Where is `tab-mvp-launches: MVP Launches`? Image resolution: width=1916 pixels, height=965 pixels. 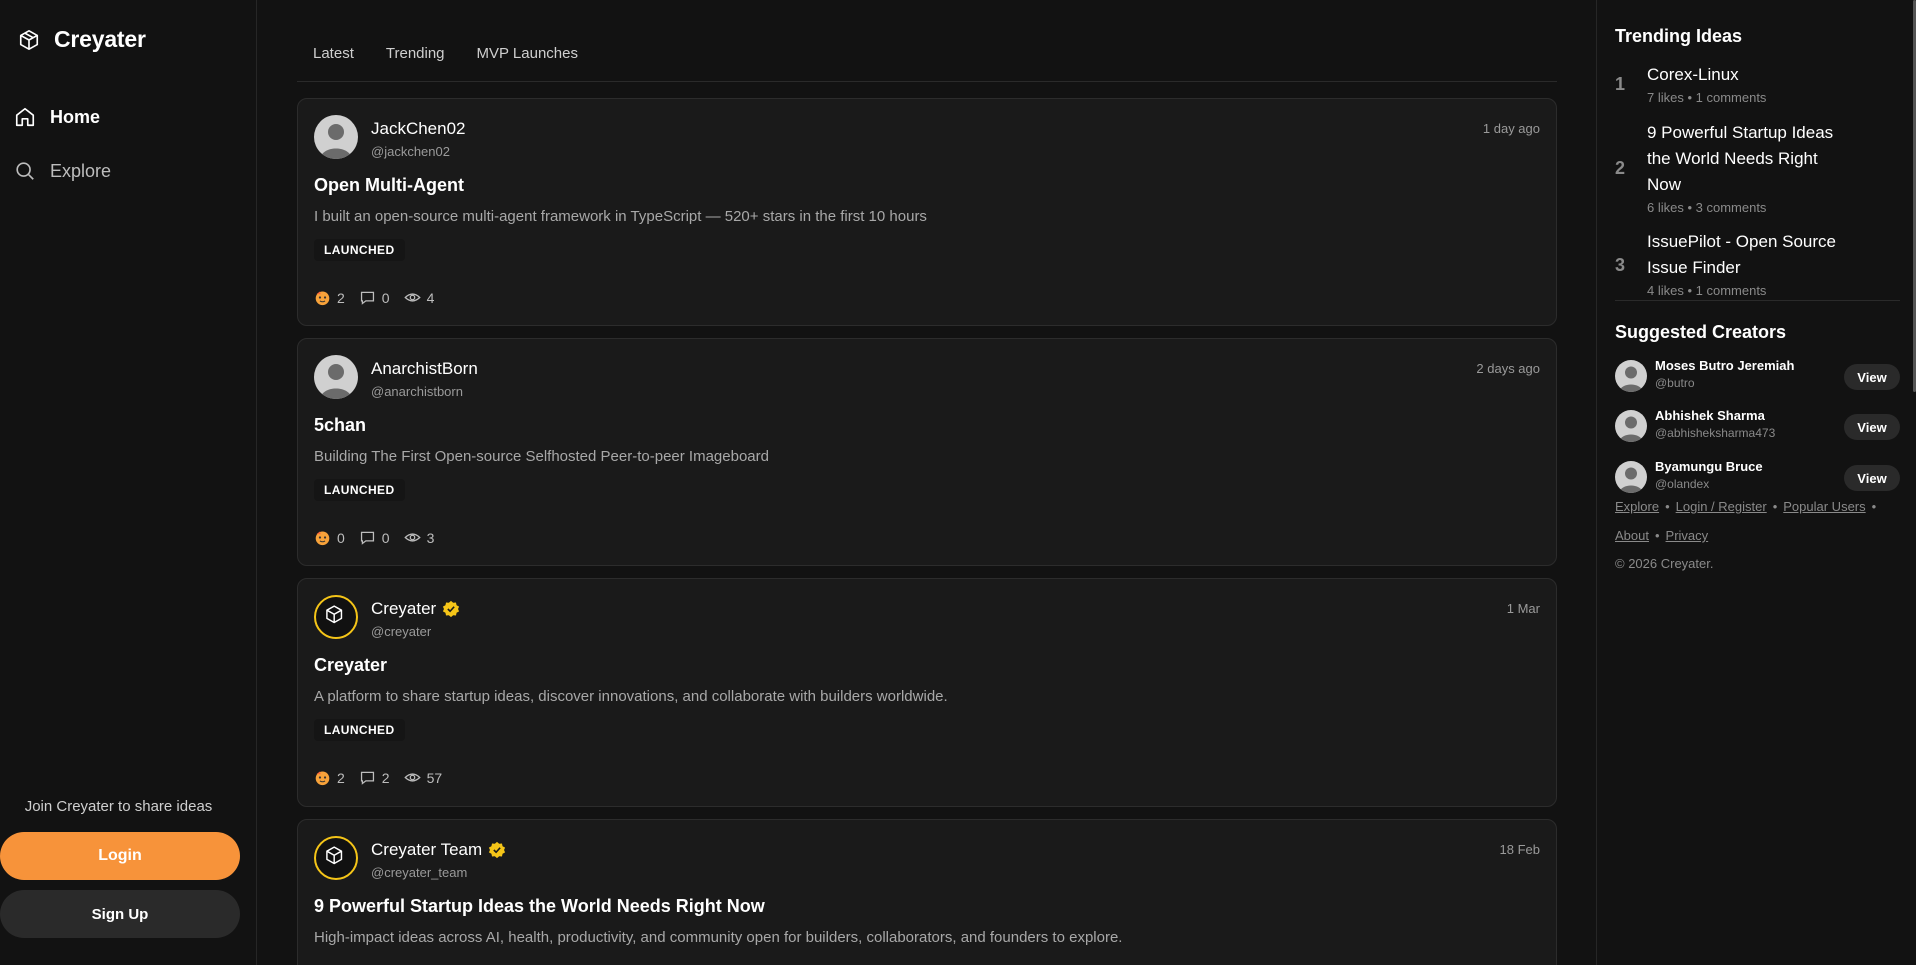
tab-mvp-launches: MVP Launches is located at coordinates (527, 63).